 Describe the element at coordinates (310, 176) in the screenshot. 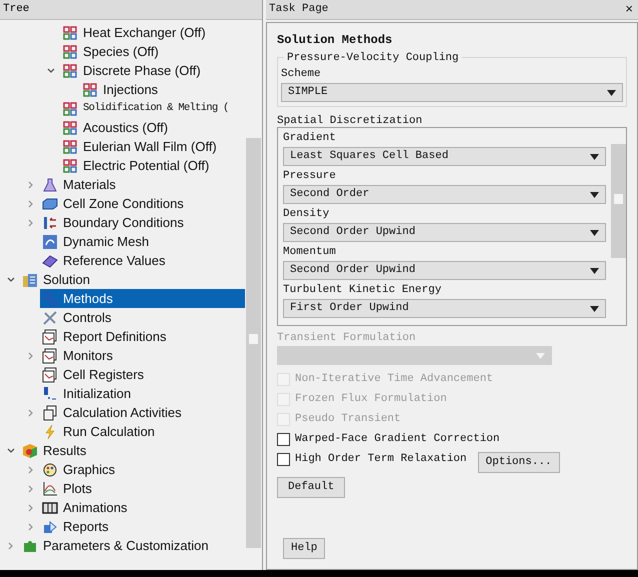

I see `field-label: Pressure` at that location.